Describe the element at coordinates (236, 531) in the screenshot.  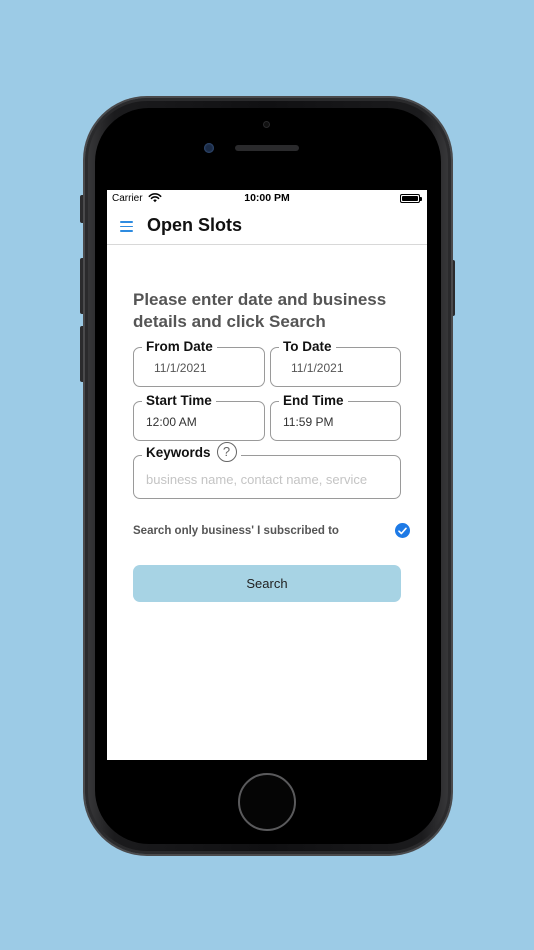
I see `subscribed-only-label: Search only business' I subscribed to` at that location.